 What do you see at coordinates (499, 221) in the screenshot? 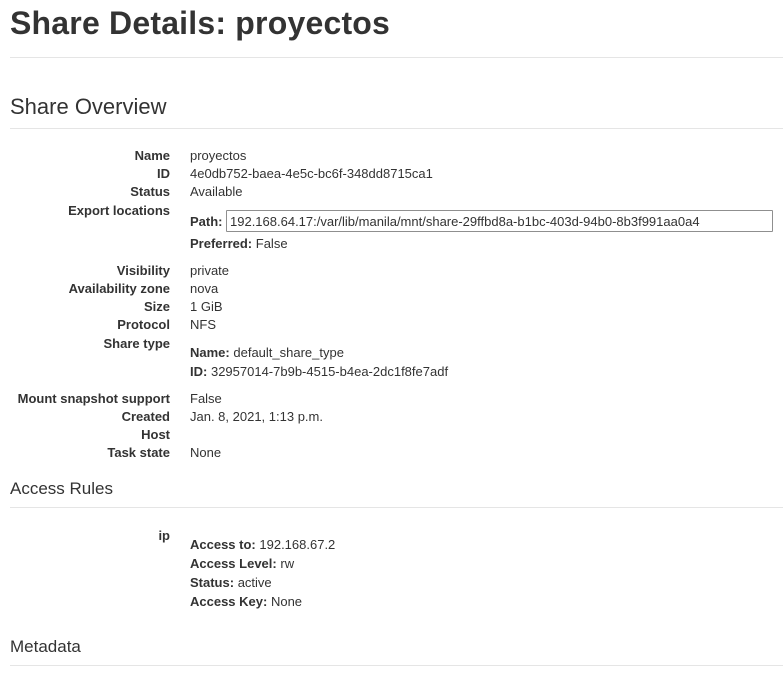
I see `export-path-field` at bounding box center [499, 221].